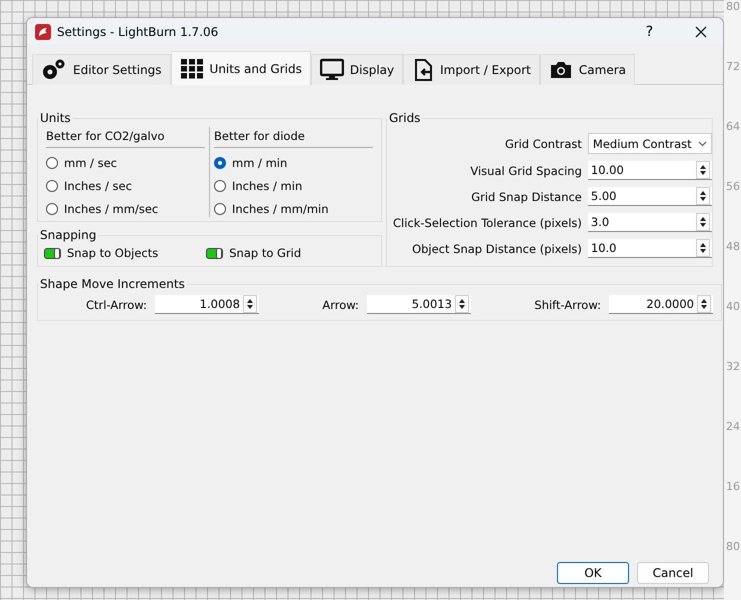 The width and height of the screenshot is (741, 600). What do you see at coordinates (125, 137) in the screenshot?
I see `column-heading: Better for CO2/galvo` at bounding box center [125, 137].